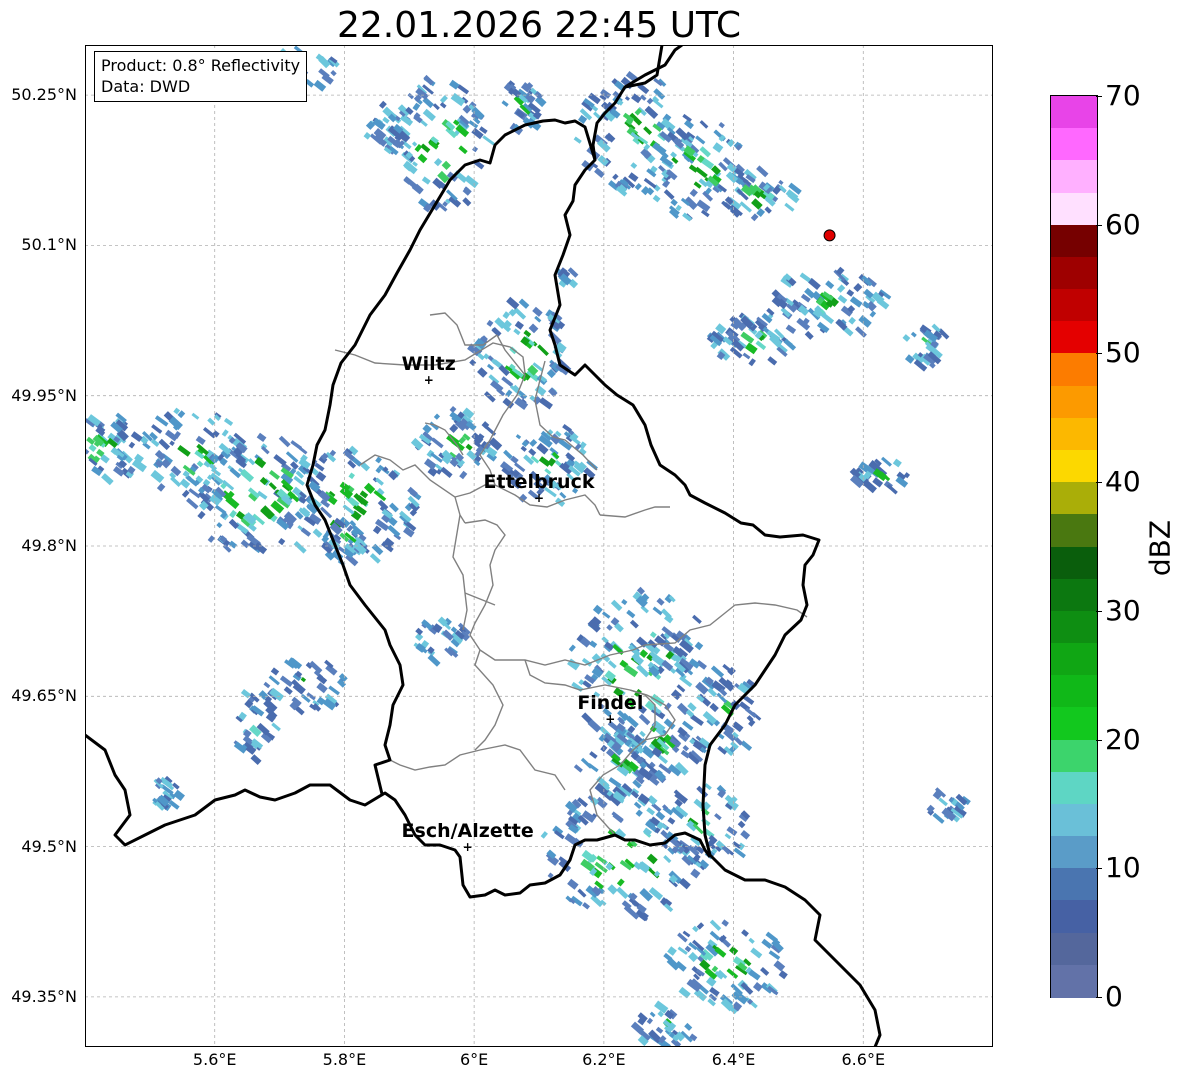 The image size is (1184, 1081). I want to click on colorbar-tick-label: 50, so click(1123, 353).